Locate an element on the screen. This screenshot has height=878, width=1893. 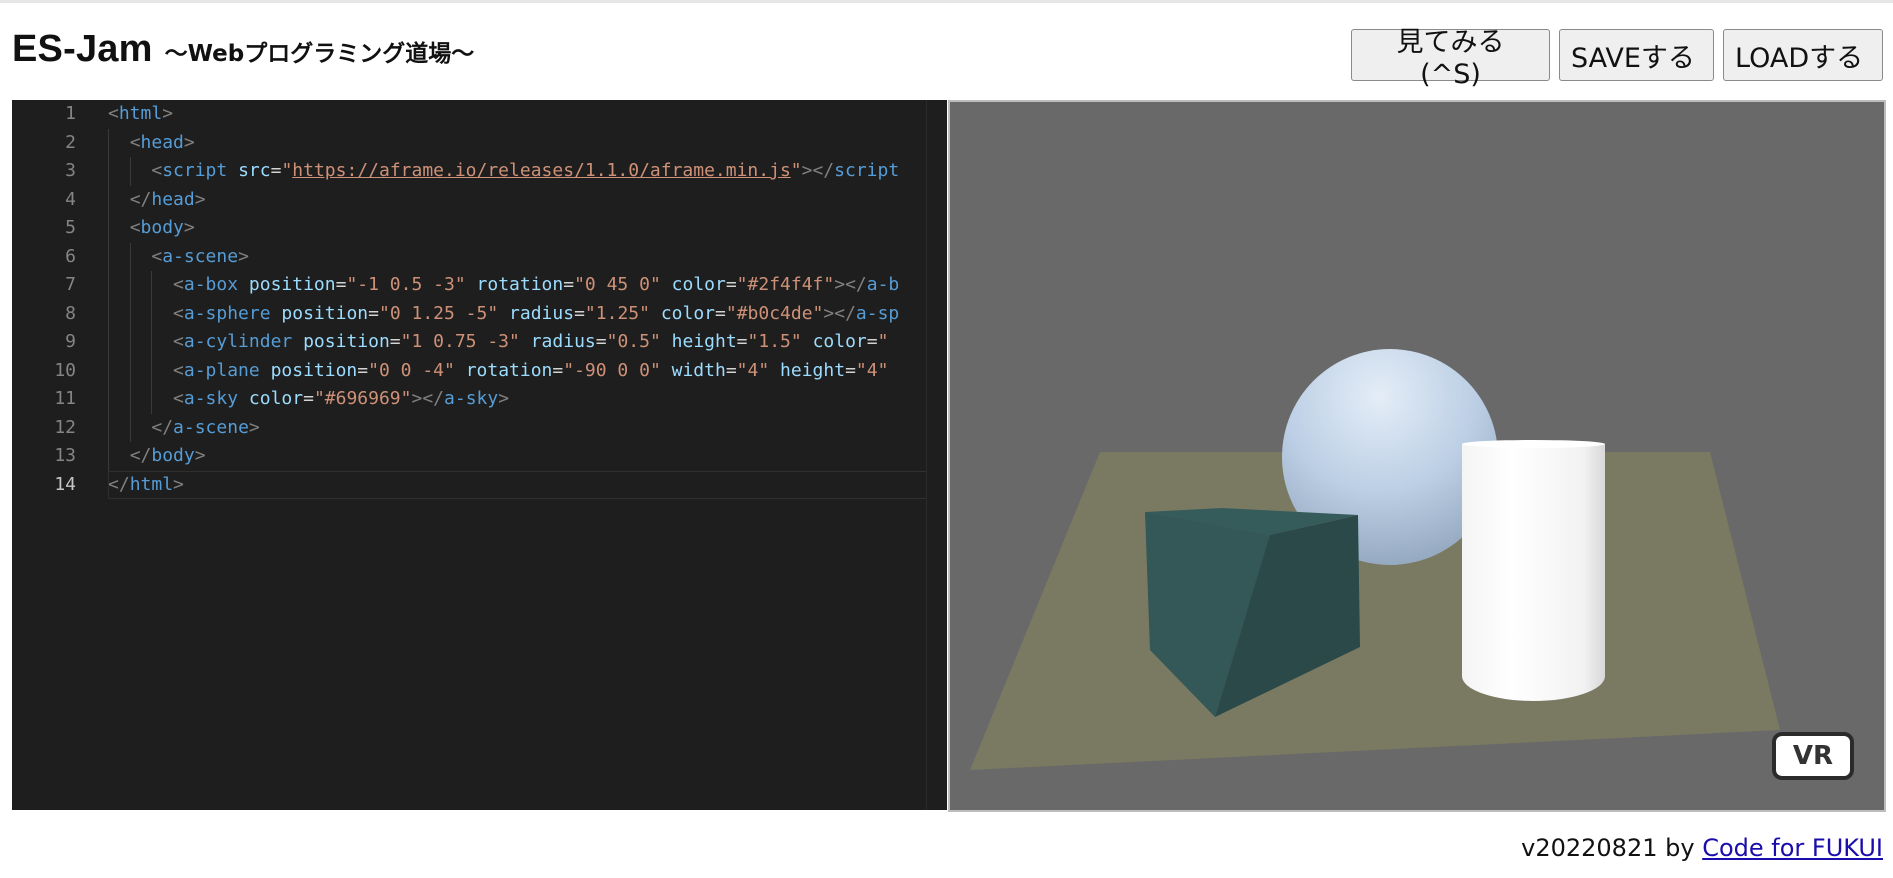
vr-button: VR is located at coordinates (1813, 756).